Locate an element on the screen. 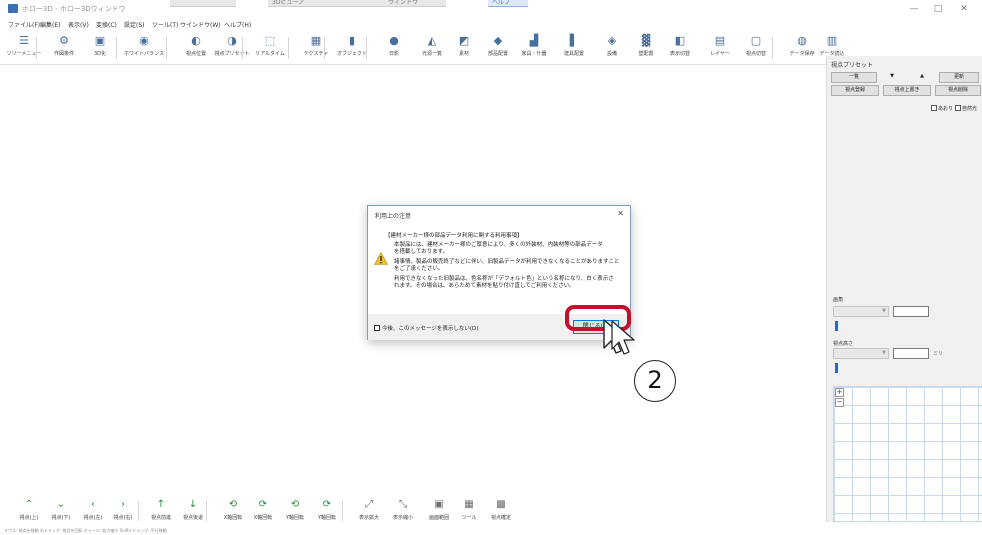 The width and height of the screenshot is (982, 535). toolbar-button-4: ◐ 視点位置 is located at coordinates (196, 48).